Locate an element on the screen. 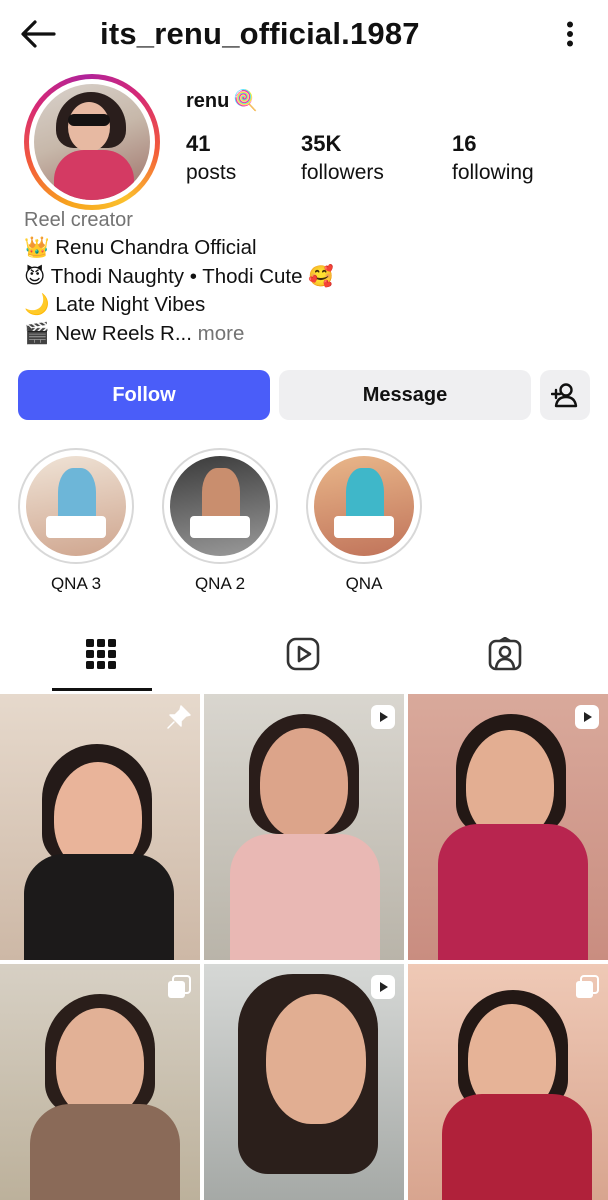 The height and width of the screenshot is (1200, 608). avatar-story-ring is located at coordinates (92, 142).